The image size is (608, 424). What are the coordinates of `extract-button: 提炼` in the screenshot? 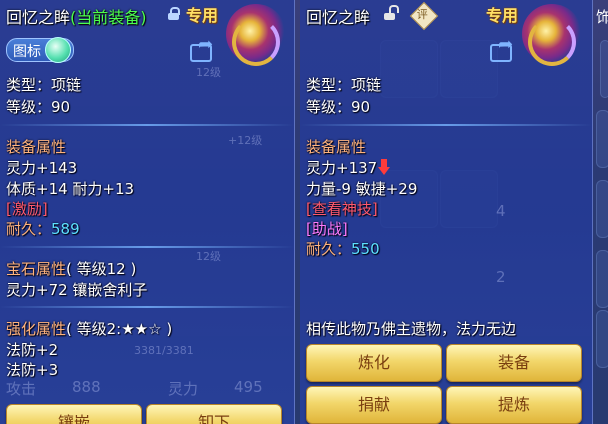 It's located at (514, 405).